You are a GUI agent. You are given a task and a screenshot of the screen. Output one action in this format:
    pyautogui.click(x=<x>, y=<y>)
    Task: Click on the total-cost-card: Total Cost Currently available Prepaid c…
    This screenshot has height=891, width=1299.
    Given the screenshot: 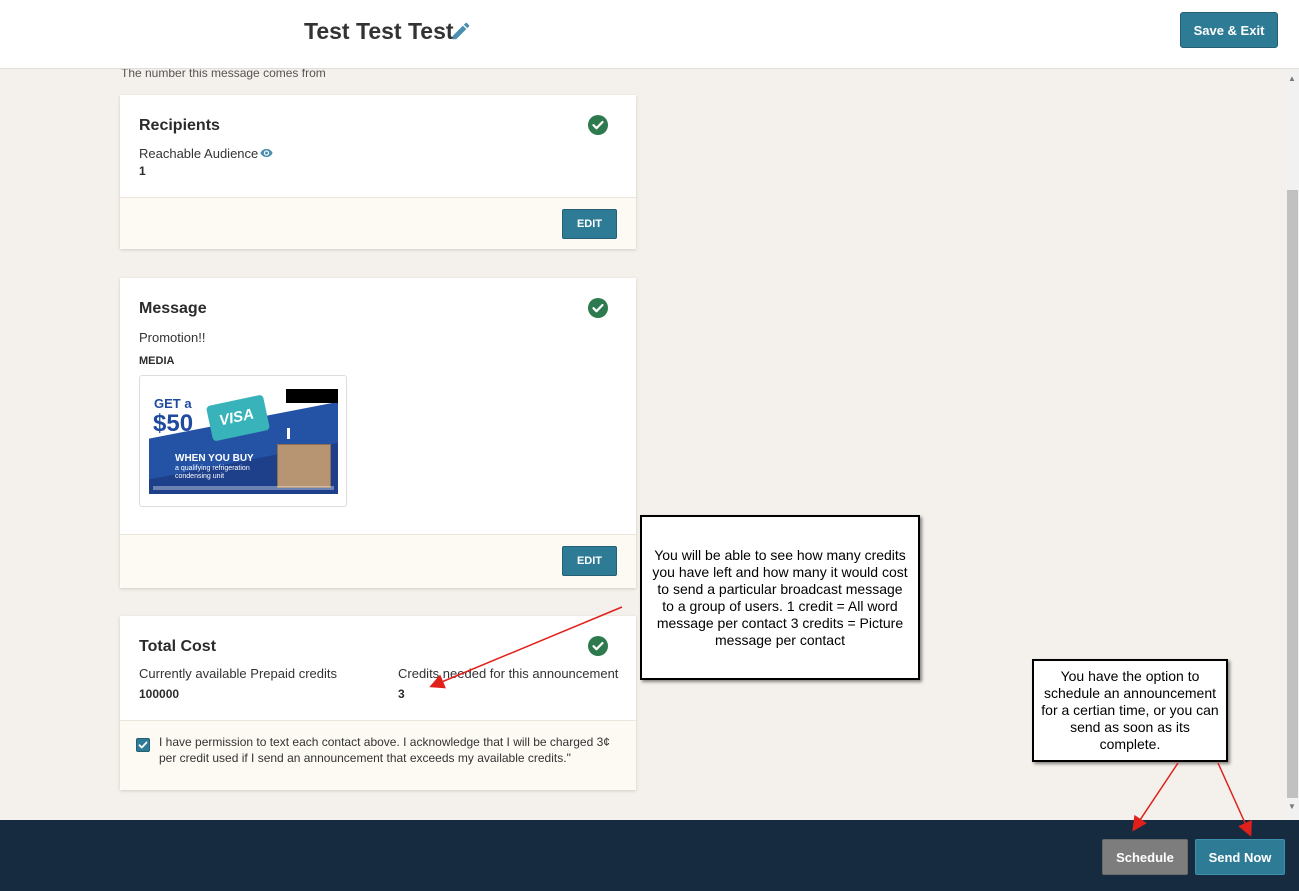 What is the action you would take?
    pyautogui.click(x=378, y=703)
    